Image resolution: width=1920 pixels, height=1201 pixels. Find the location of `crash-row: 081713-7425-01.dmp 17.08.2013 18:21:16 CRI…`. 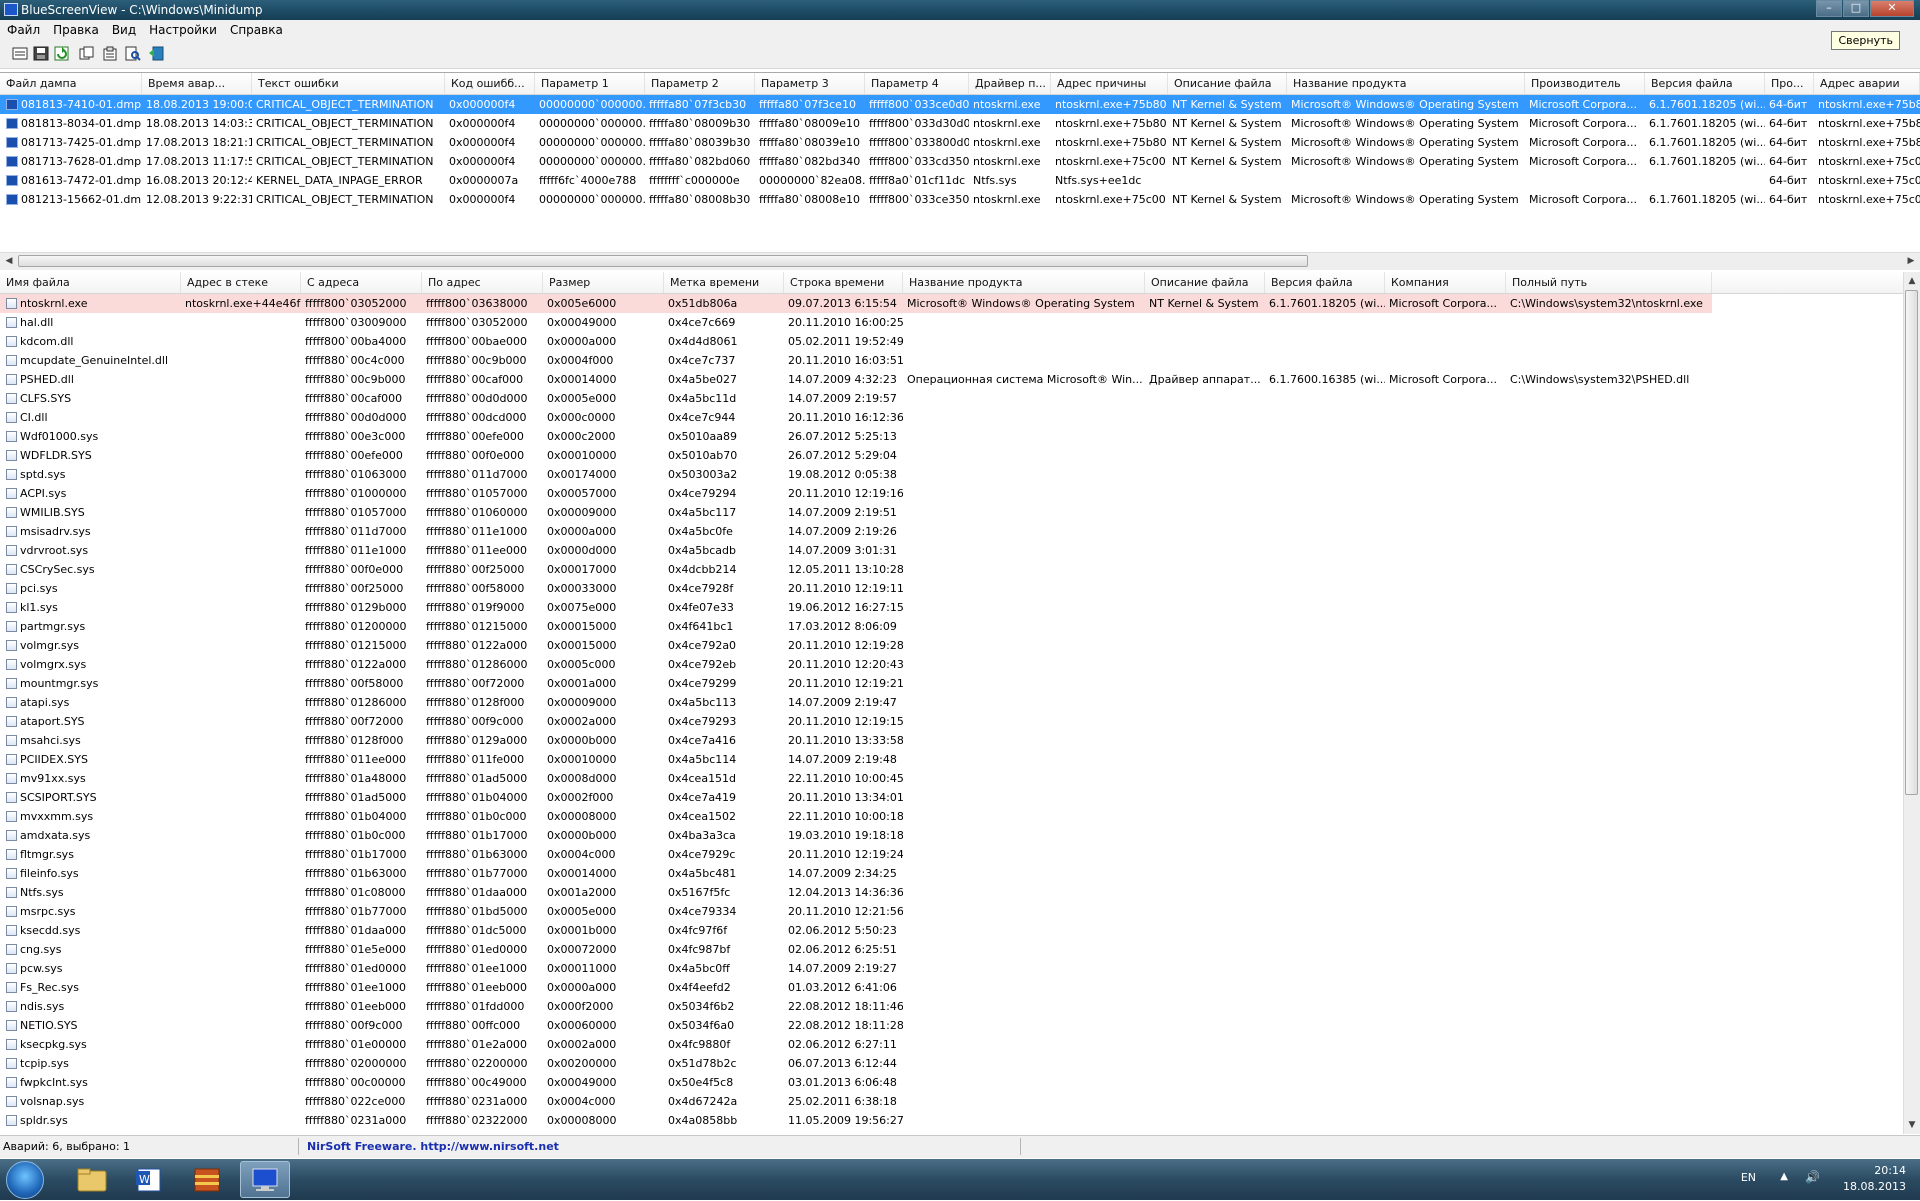

crash-row: 081713-7425-01.dmp 17.08.2013 18:21:16 CRI… is located at coordinates (960, 142).